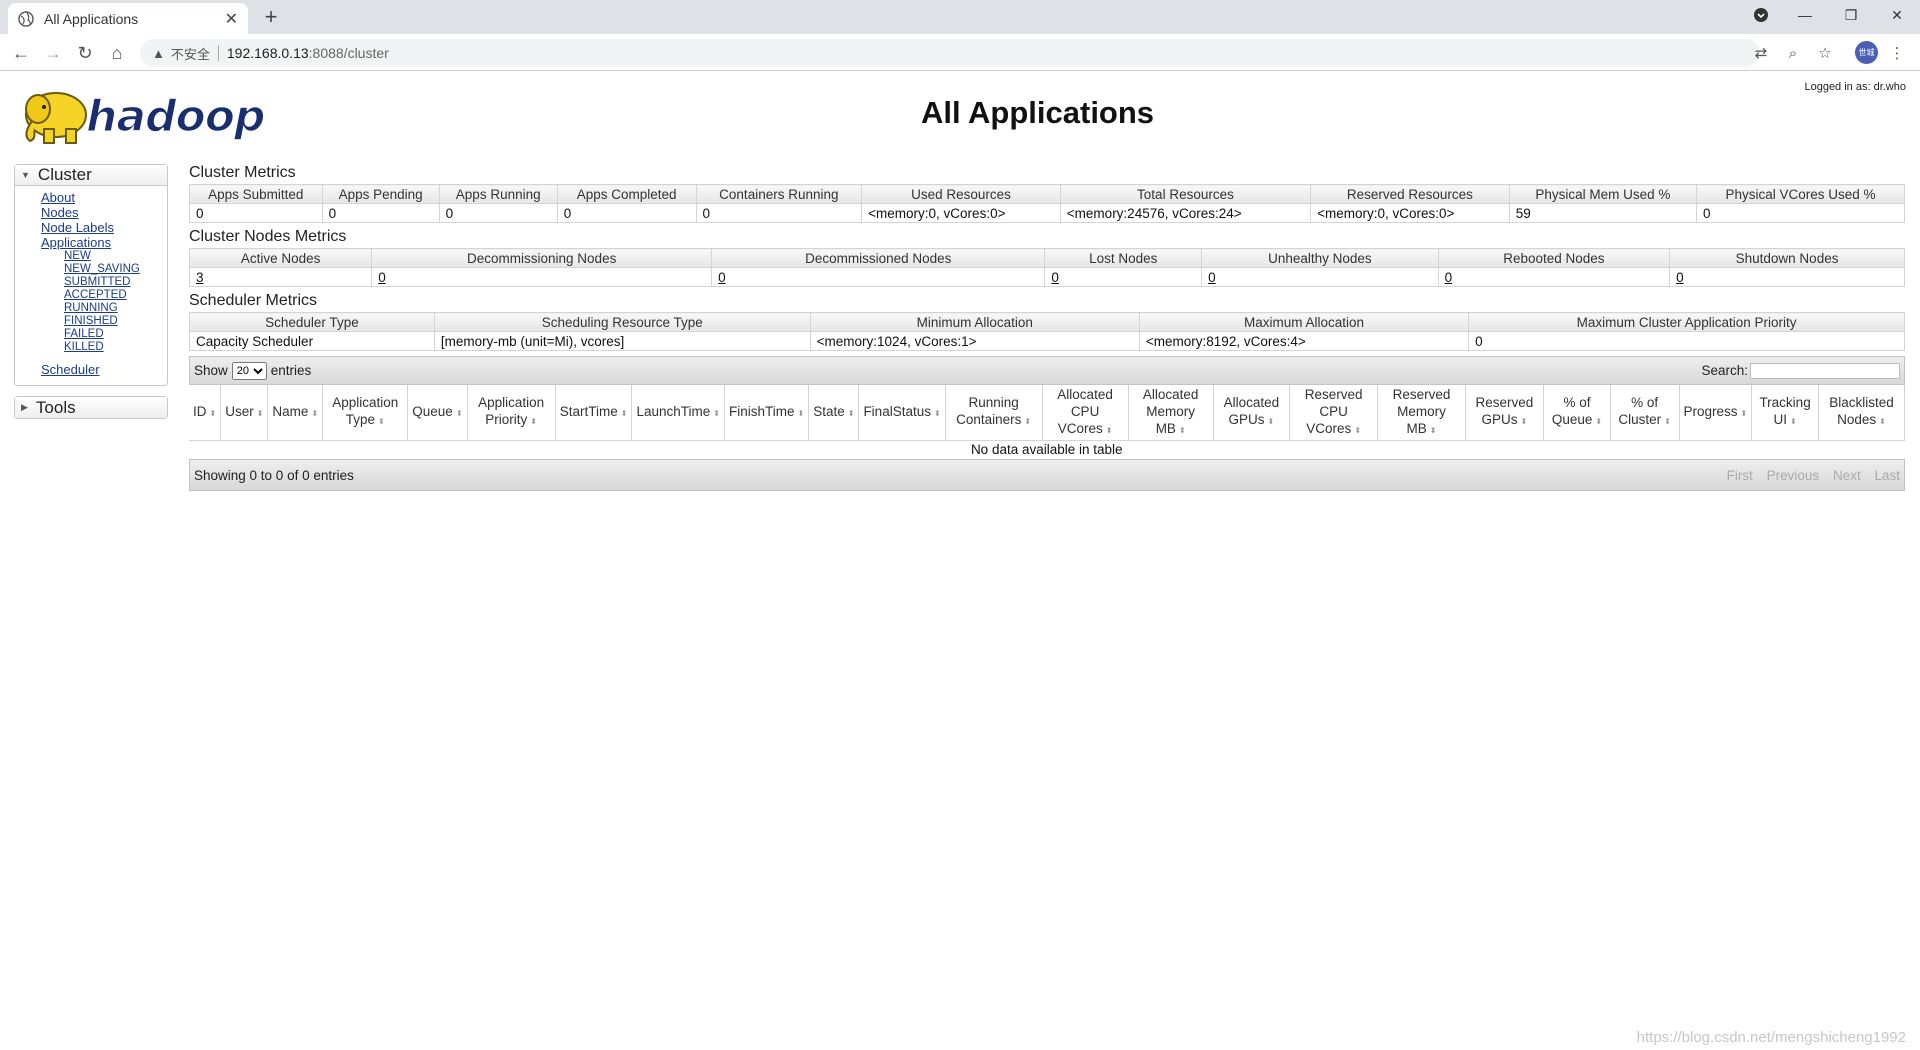  What do you see at coordinates (104, 212) in the screenshot?
I see `nav-link-nodes: Nodes` at bounding box center [104, 212].